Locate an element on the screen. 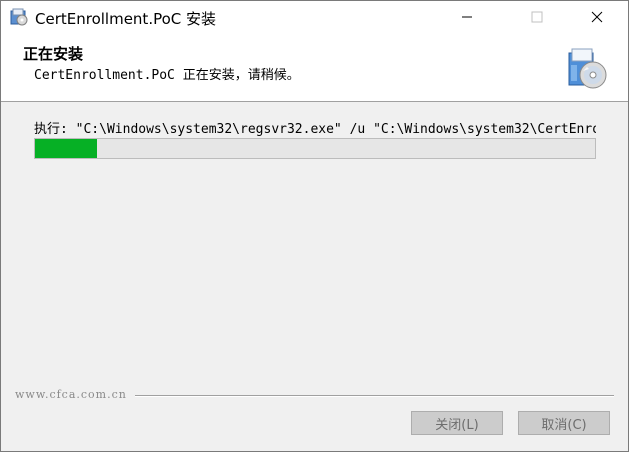 This screenshot has width=629, height=452. minimize-button is located at coordinates (467, 17).